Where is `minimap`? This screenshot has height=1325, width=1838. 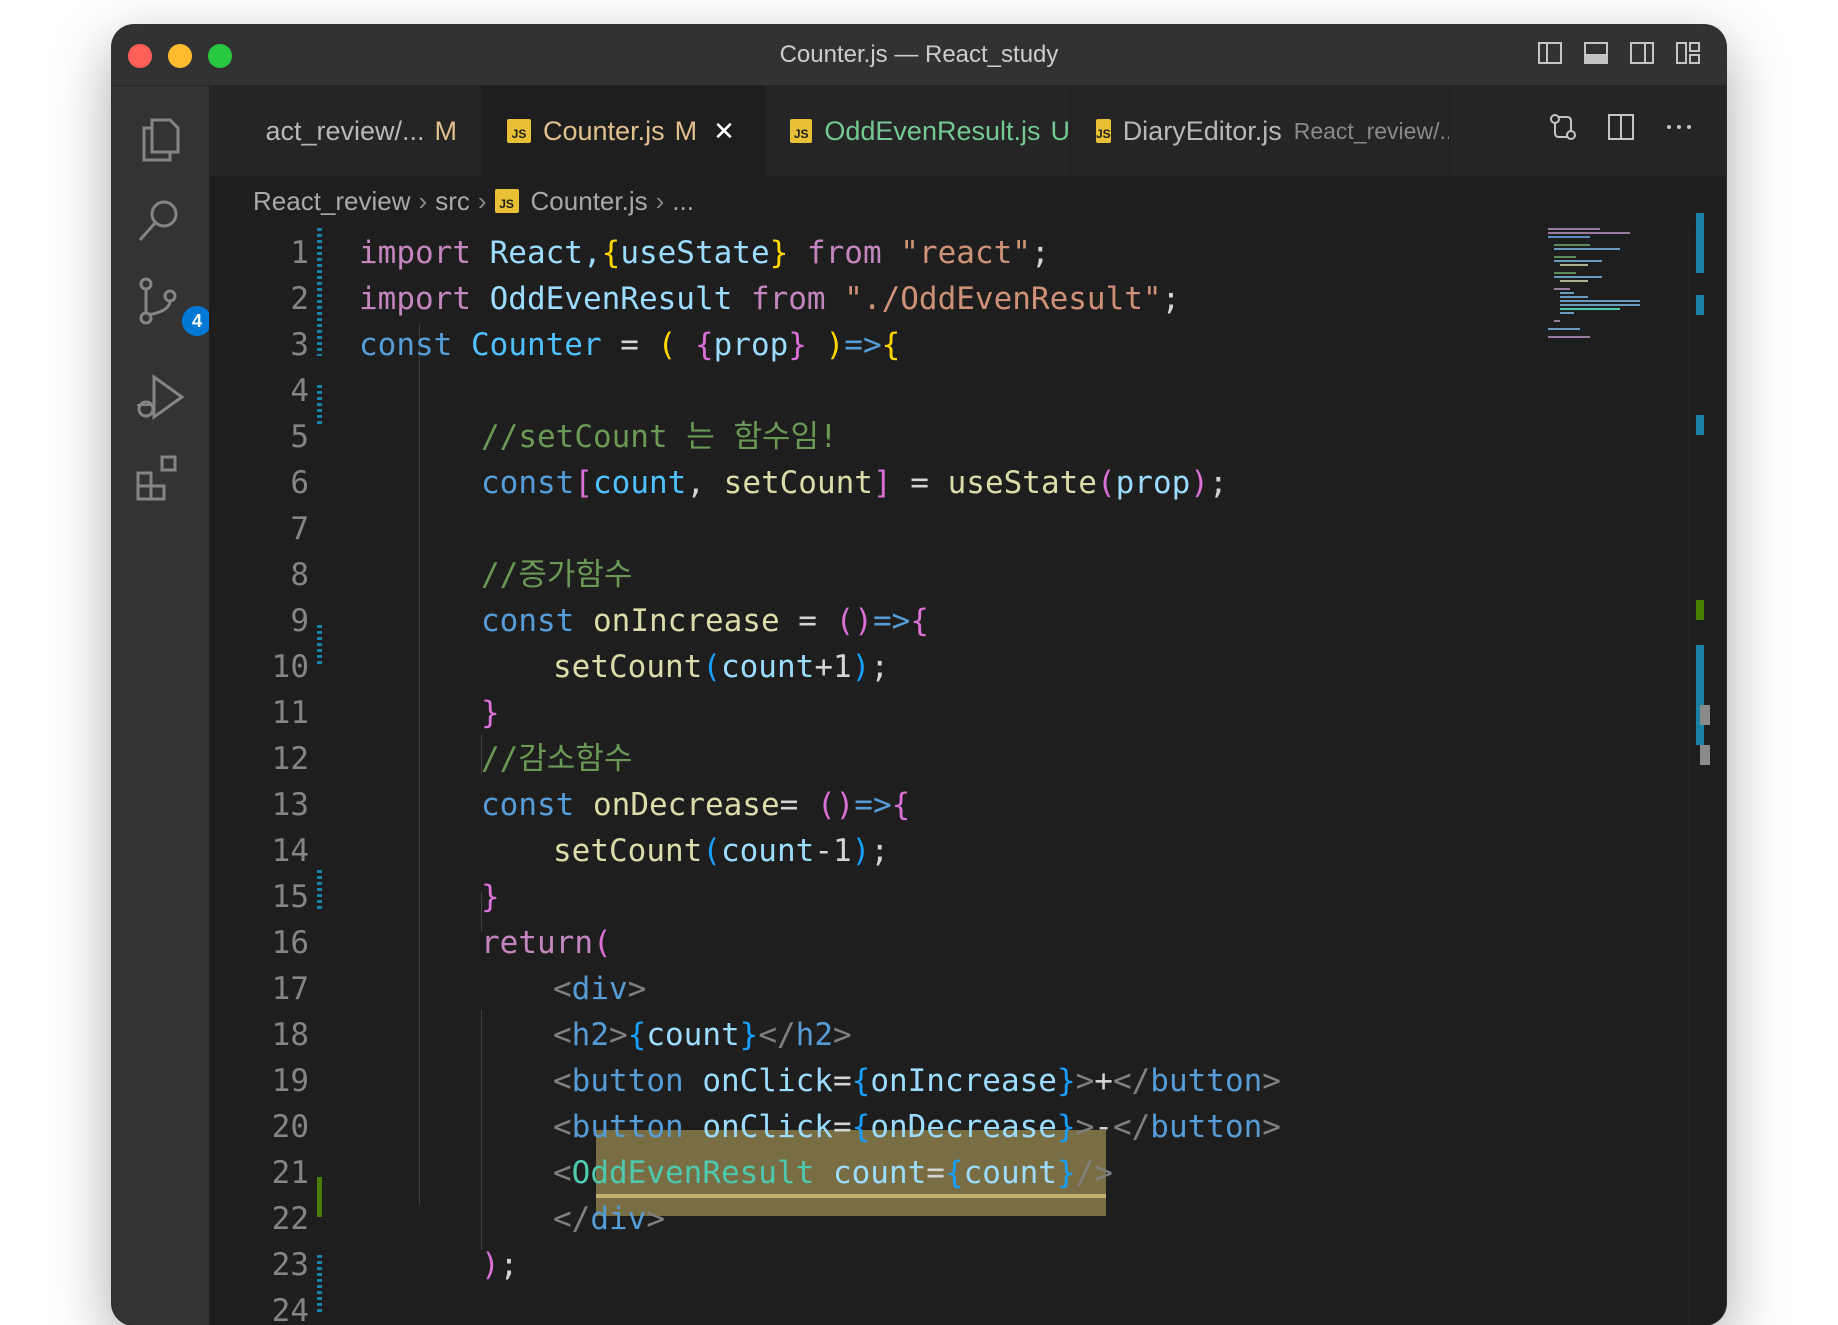 minimap is located at coordinates (1605, 285).